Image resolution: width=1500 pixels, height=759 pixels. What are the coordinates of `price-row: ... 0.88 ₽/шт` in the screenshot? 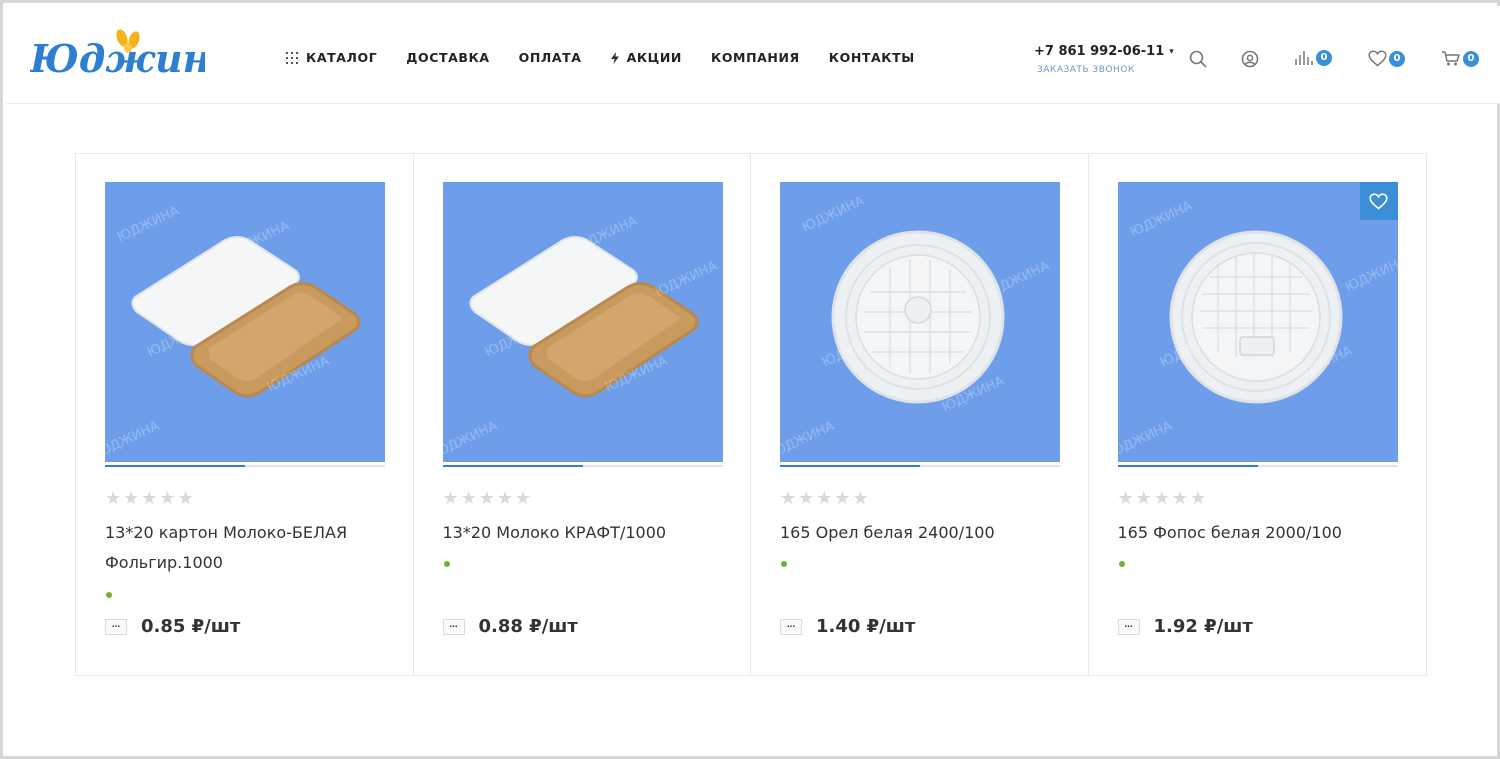 It's located at (510, 626).